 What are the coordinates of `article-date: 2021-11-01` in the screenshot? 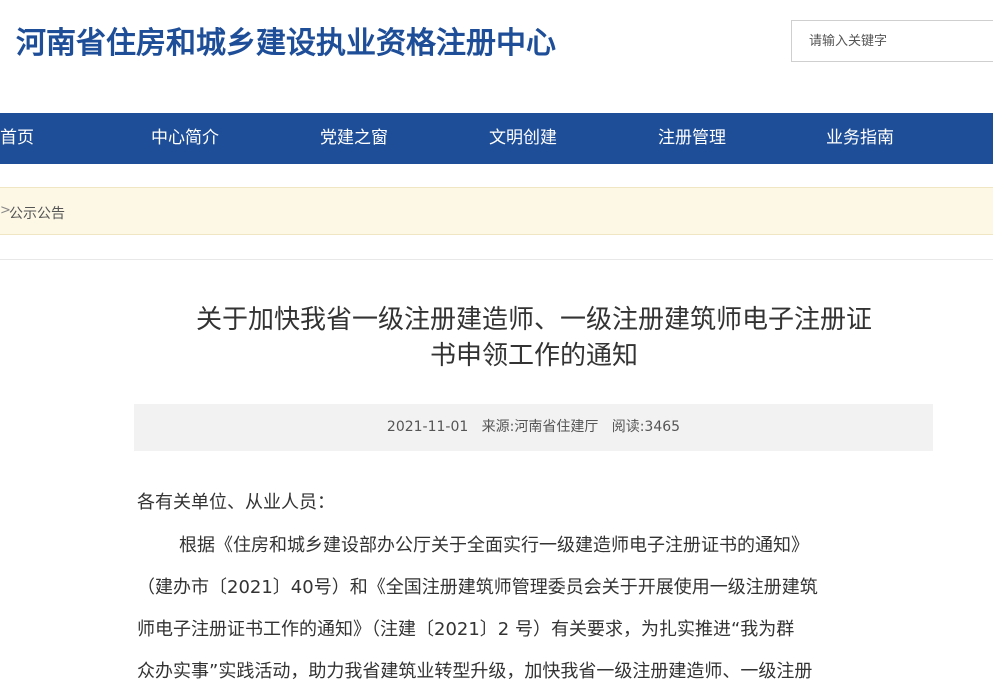 It's located at (427, 427).